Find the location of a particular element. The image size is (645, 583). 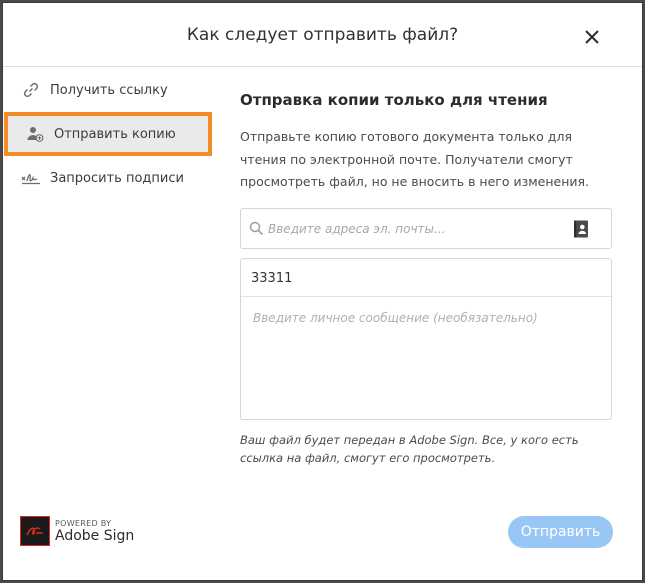

powered-by-label: POWERED BY is located at coordinates (83, 523).